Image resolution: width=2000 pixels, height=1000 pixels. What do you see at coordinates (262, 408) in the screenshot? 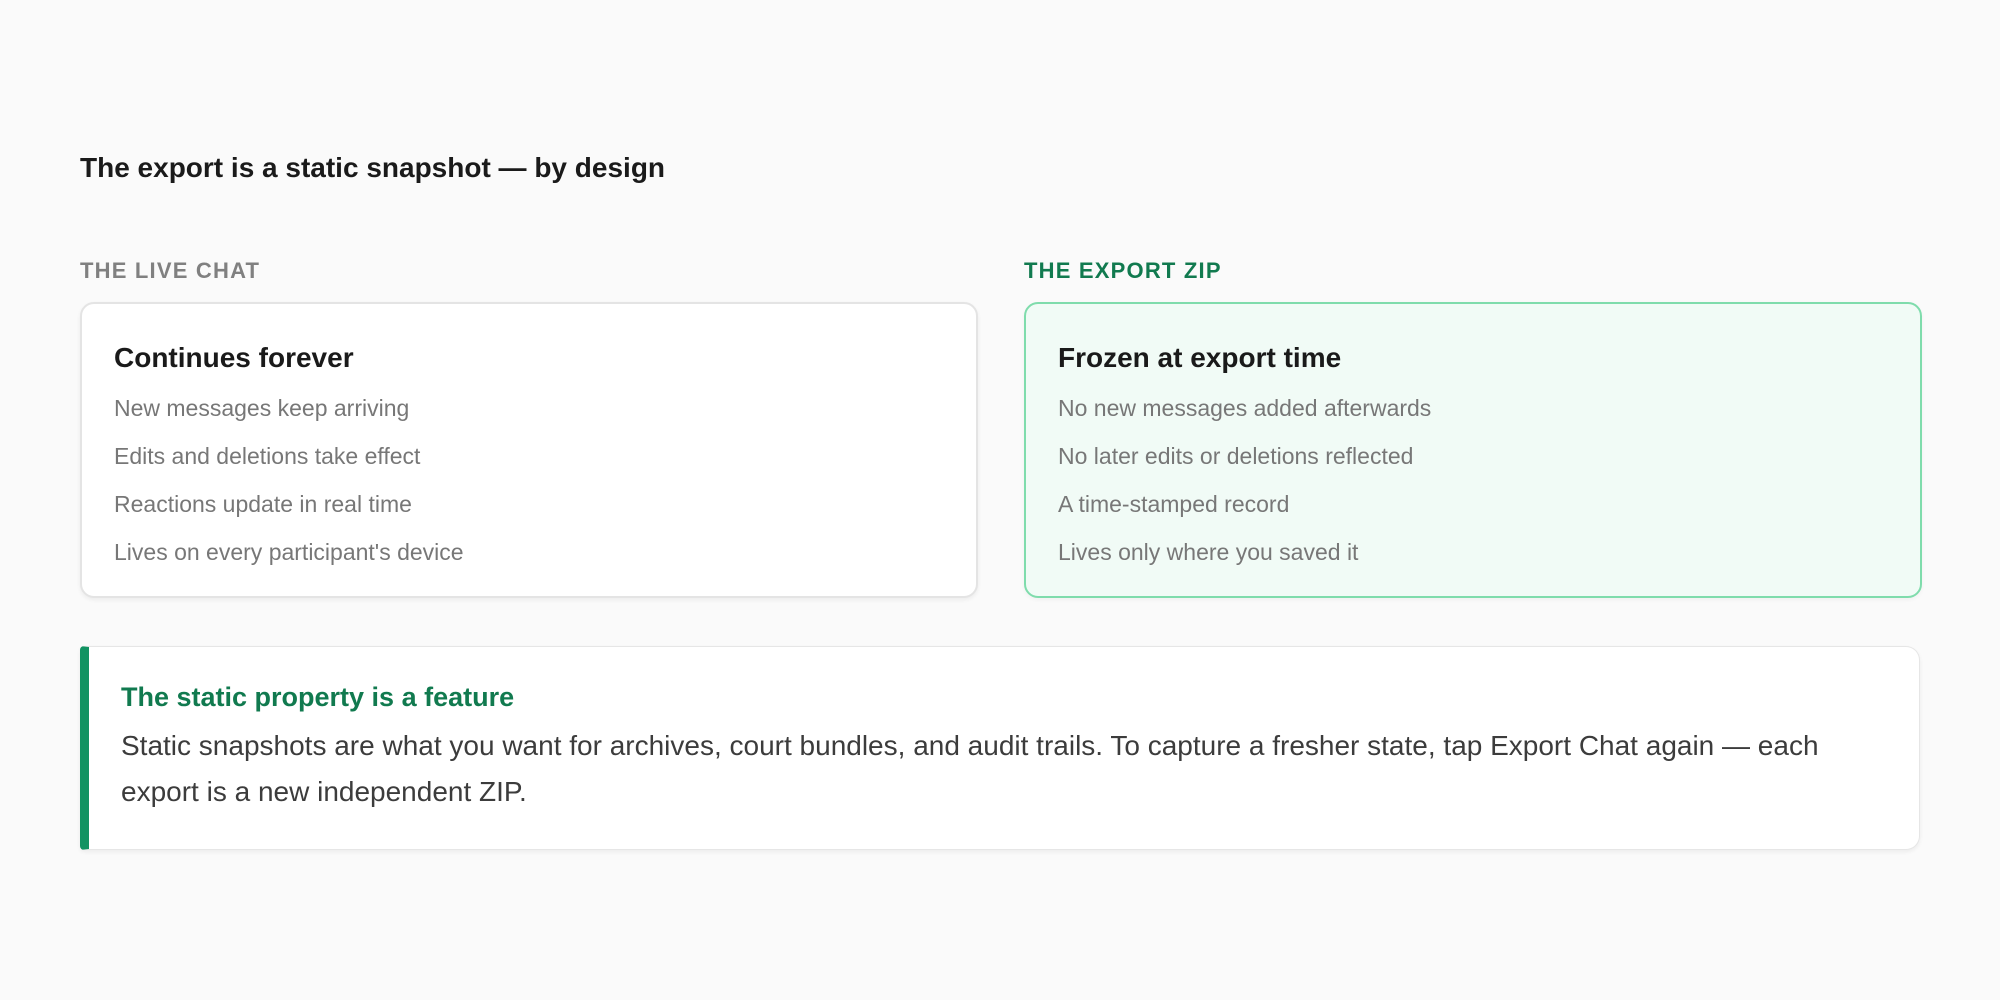
I see `list-item: New messages keep arriving` at bounding box center [262, 408].